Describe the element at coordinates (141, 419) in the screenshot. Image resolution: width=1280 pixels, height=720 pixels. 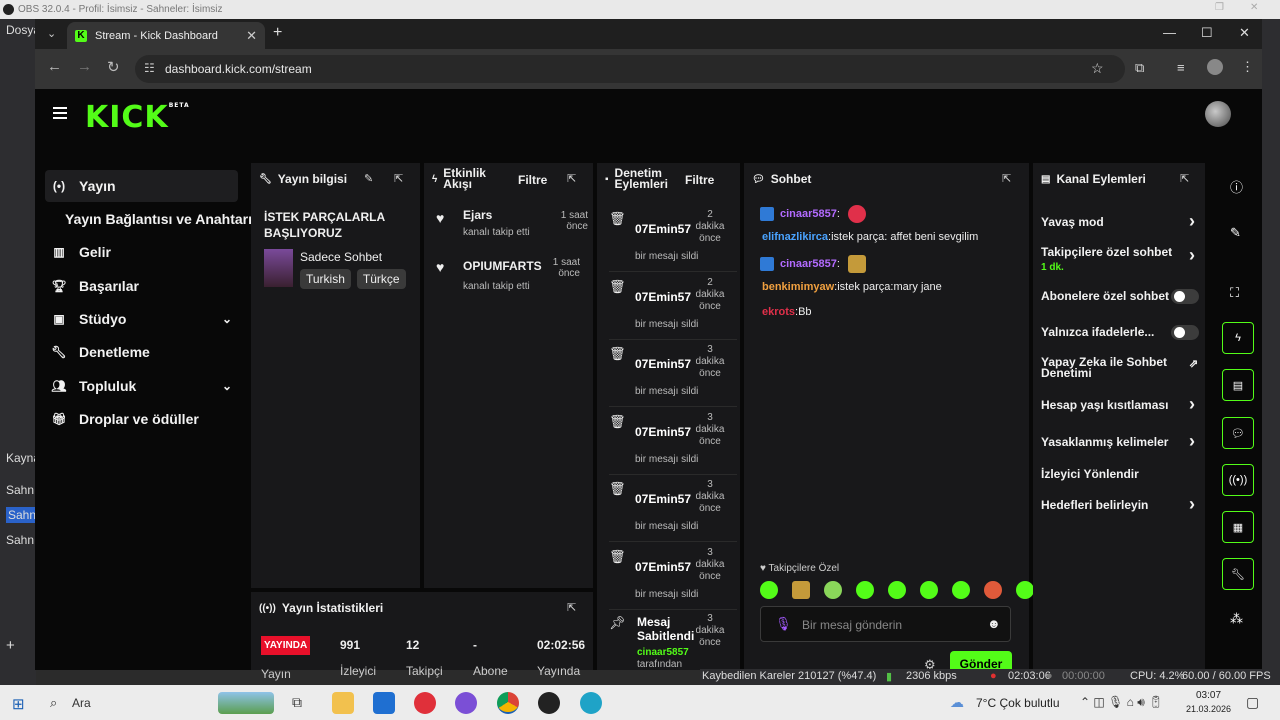
I see `sidebar-item-droplar: 🎁︎ Droplar ve ödüller` at that location.